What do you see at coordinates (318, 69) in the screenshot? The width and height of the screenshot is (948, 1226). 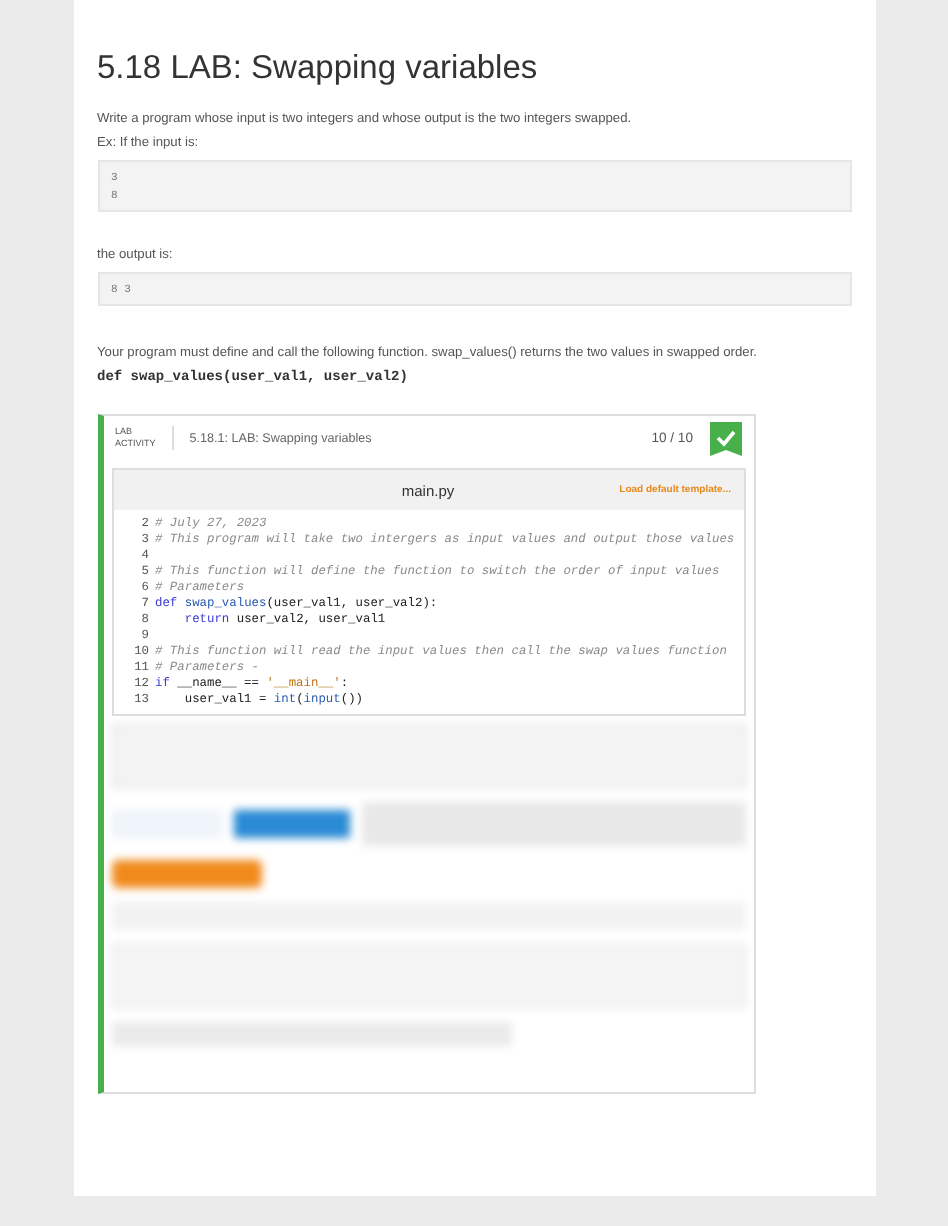 I see `page-title: 5.18 LAB: Swapping variables` at bounding box center [318, 69].